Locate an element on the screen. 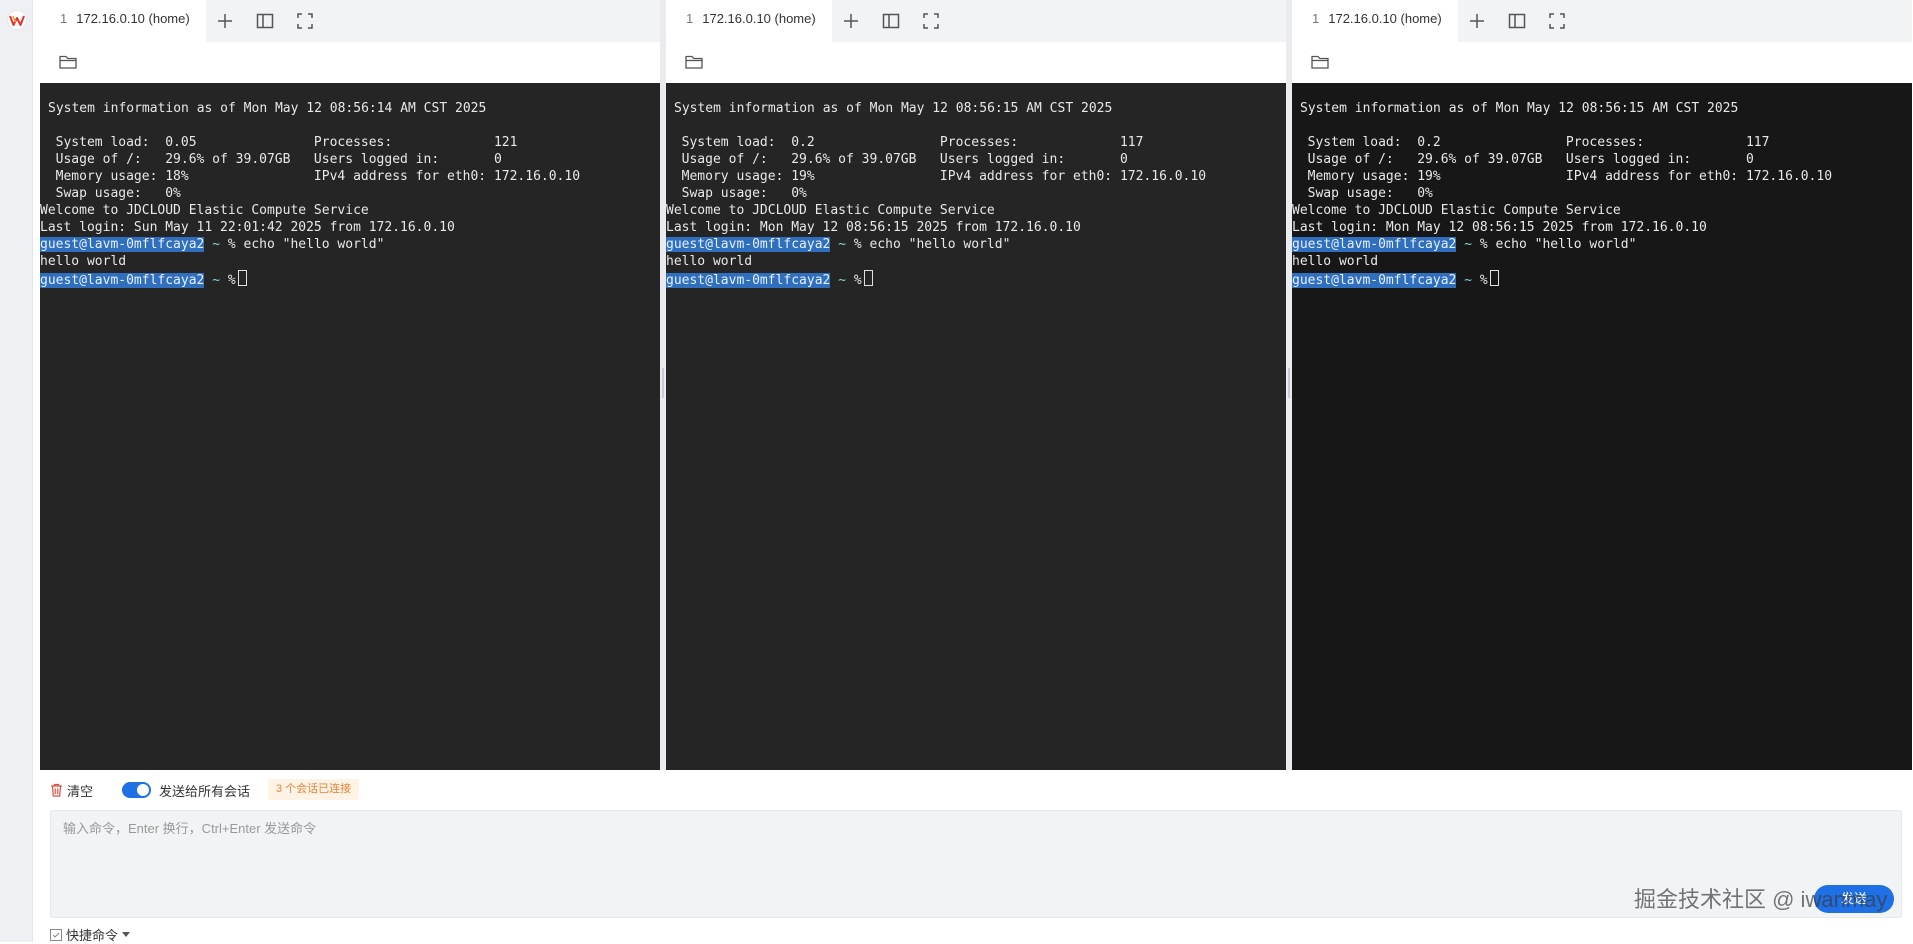 This screenshot has height=944, width=1913. quick-commands-dropdown: 快捷命令 is located at coordinates (90, 934).